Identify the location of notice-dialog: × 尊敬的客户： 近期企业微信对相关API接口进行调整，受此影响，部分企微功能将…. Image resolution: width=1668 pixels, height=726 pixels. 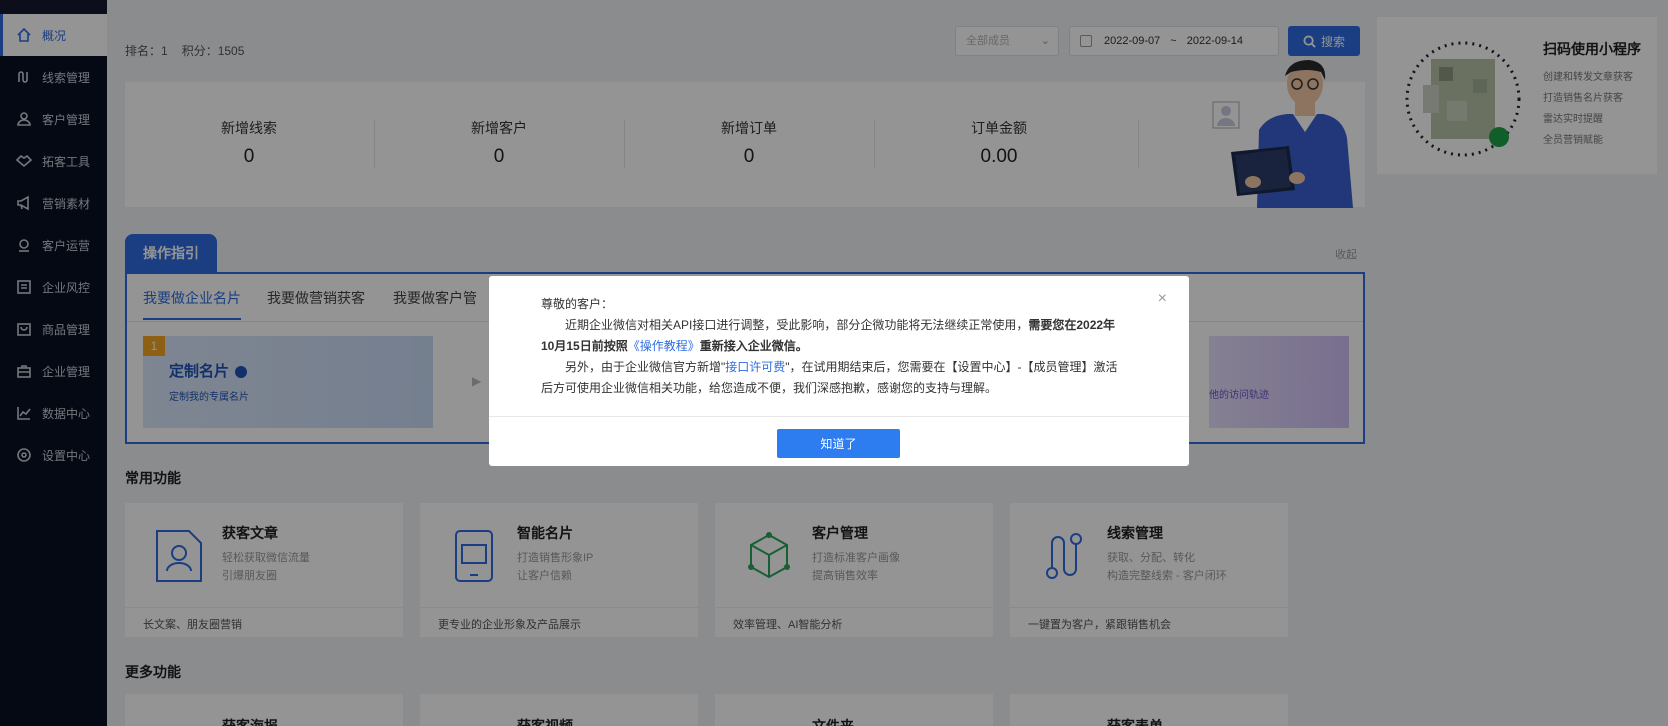
(839, 371).